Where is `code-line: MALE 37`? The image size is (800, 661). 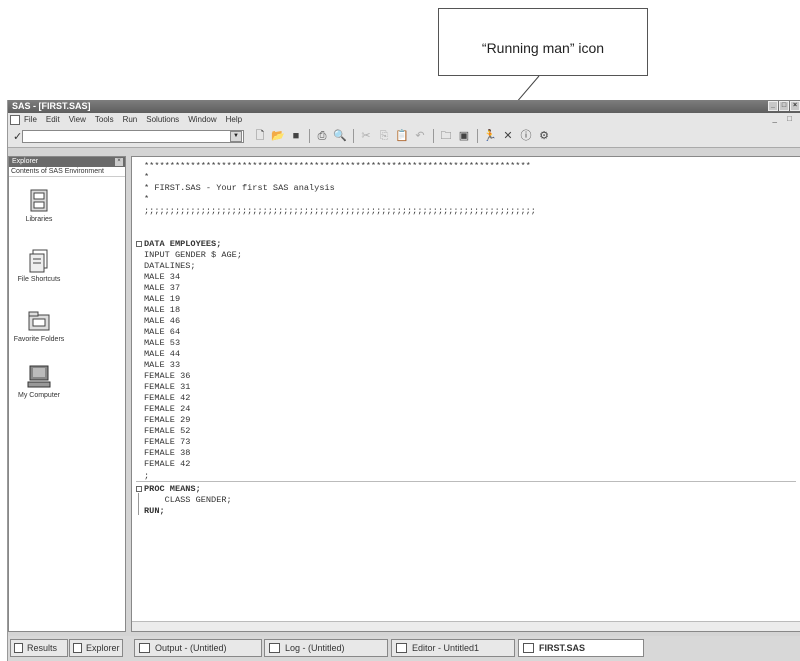
code-line: MALE 37 is located at coordinates (162, 288).